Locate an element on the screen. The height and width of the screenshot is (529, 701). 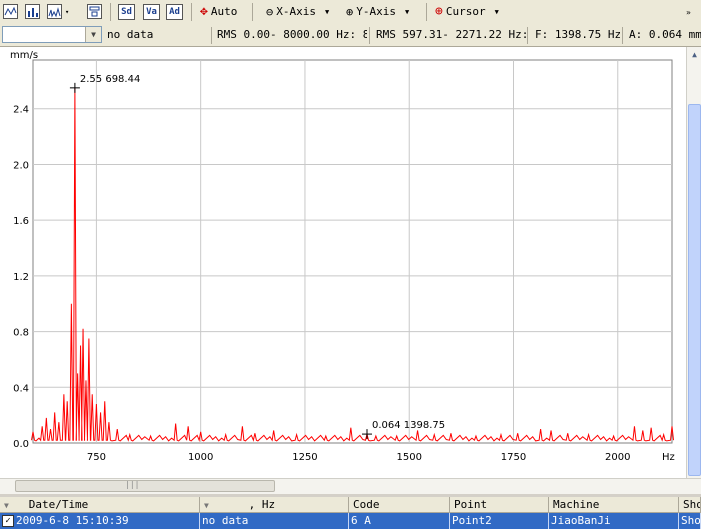
zoom-x-icon: ⊖ is located at coordinates (270, 11).